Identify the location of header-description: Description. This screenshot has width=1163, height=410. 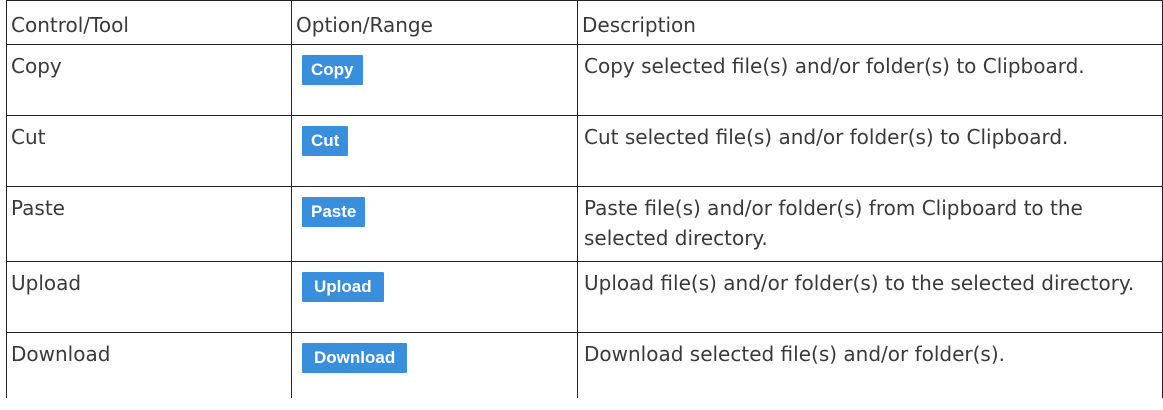
(870, 22).